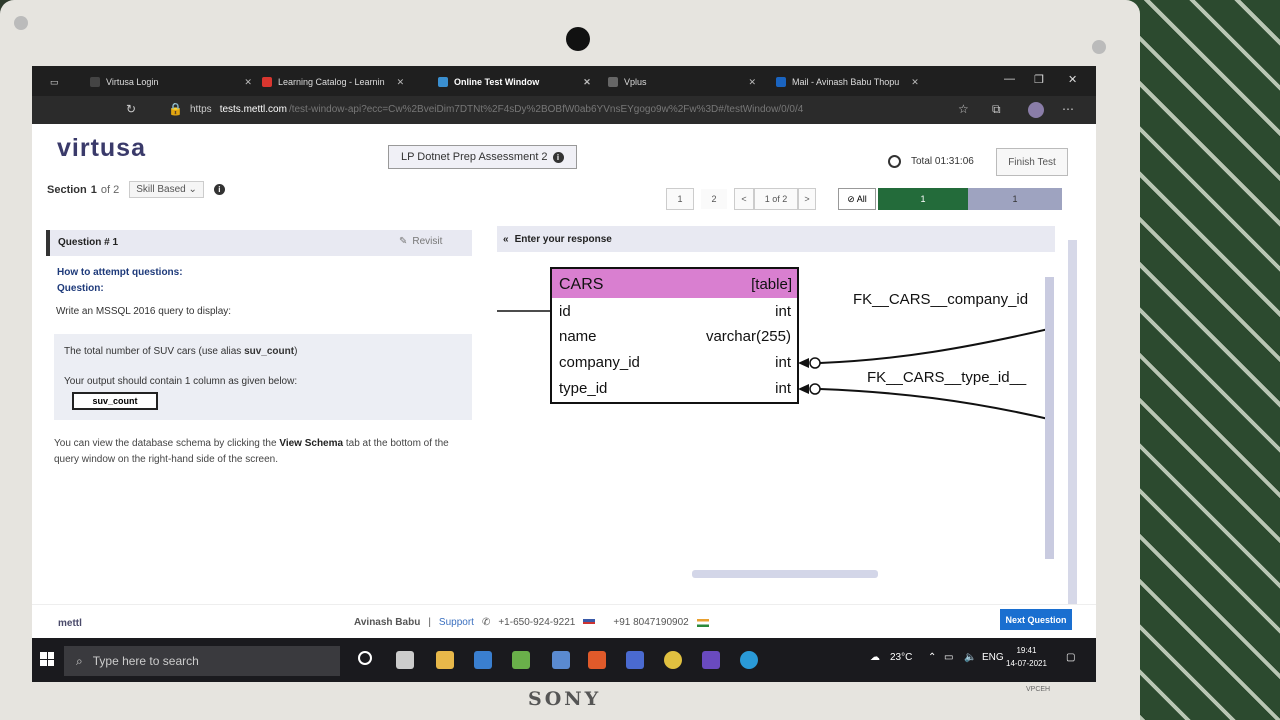  I want to click on tab-label: Vplus, so click(635, 82).